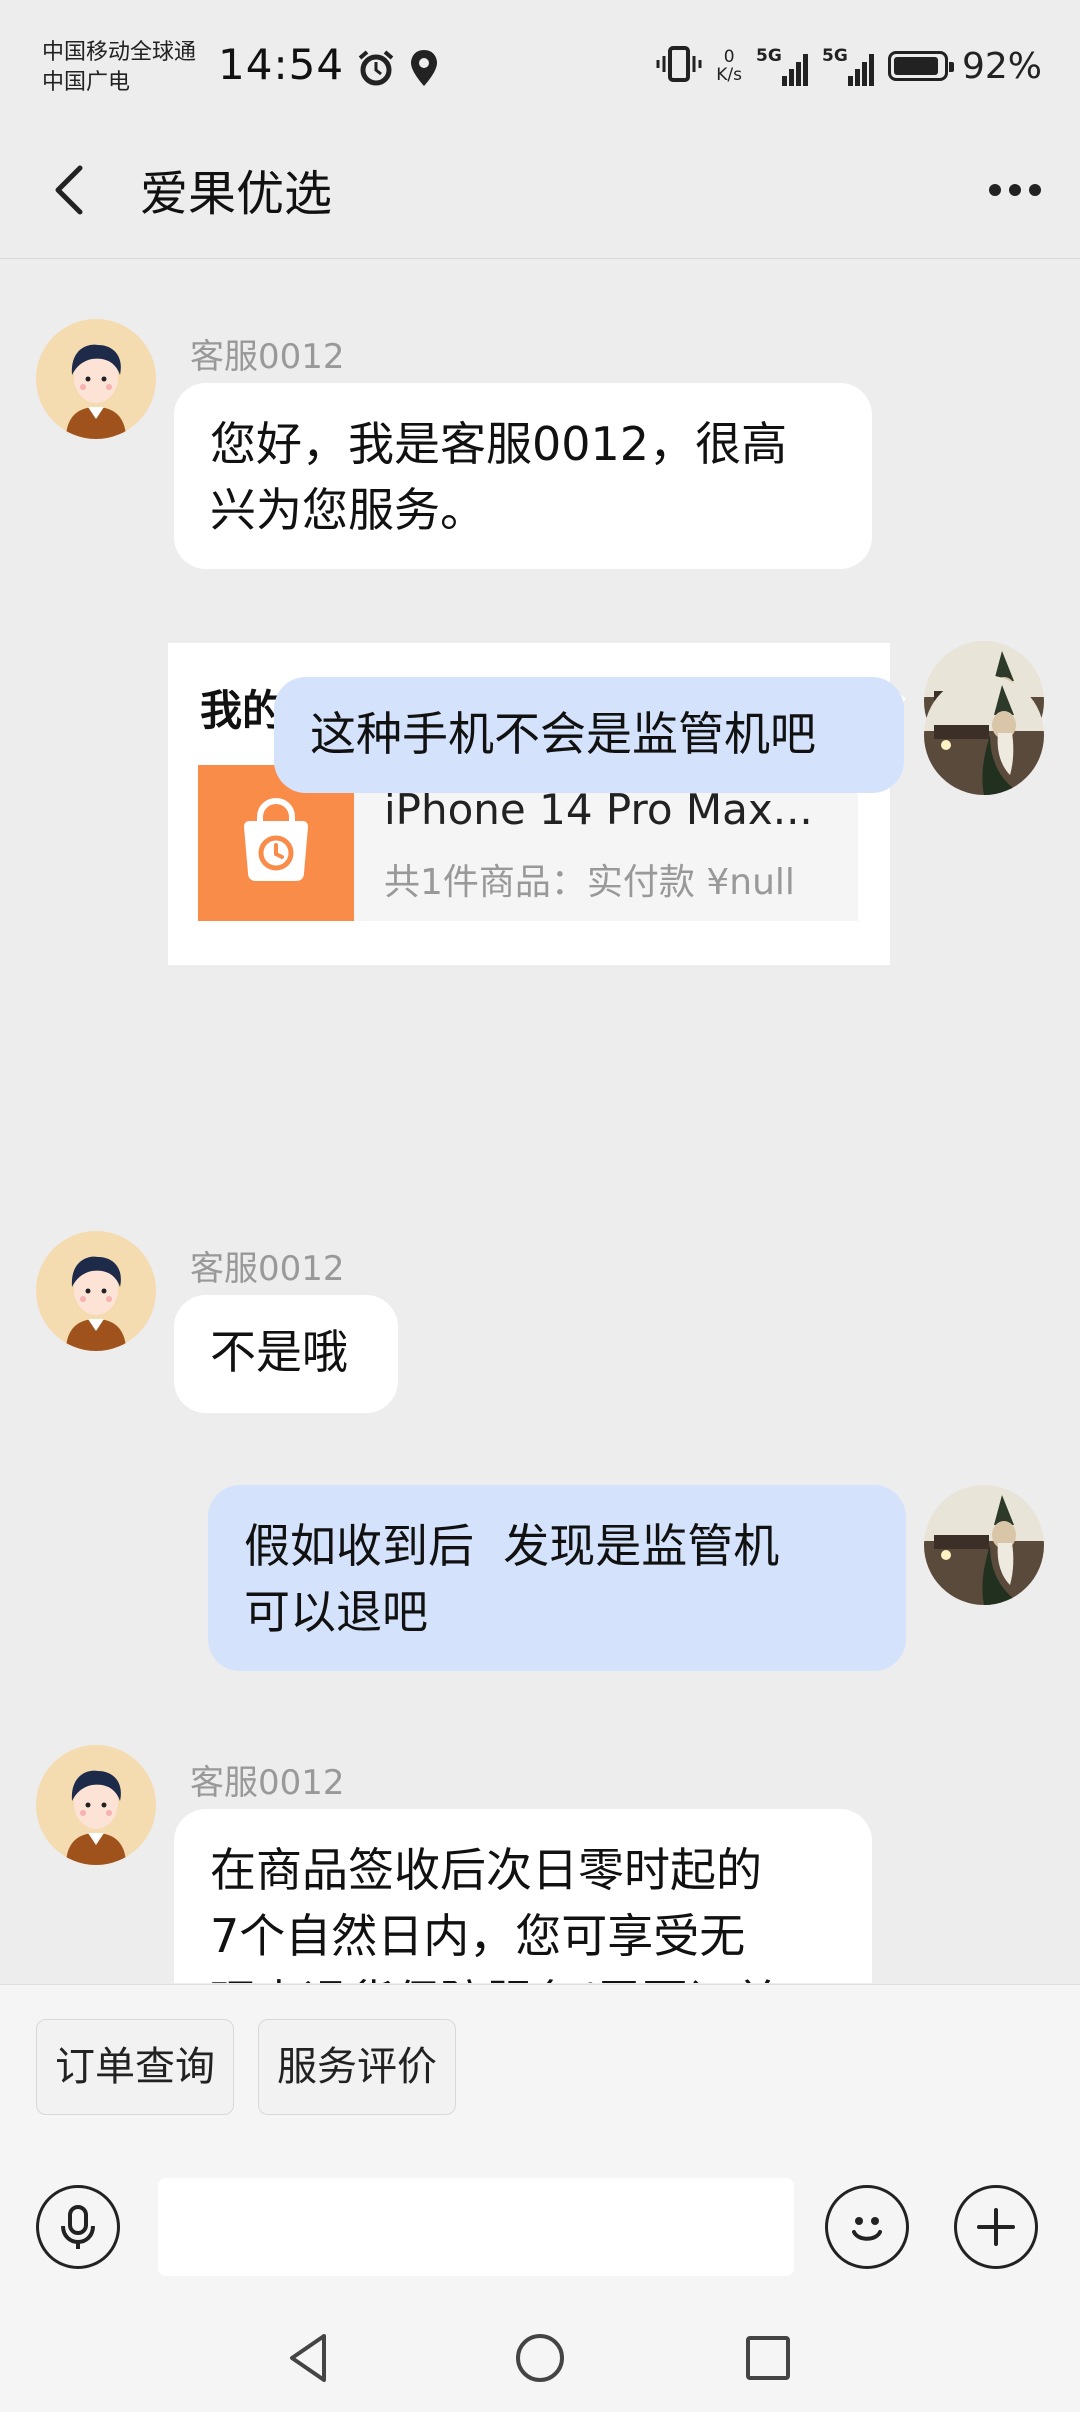 Image resolution: width=1080 pixels, height=2412 pixels. I want to click on signal-2-label: 5G, so click(834, 56).